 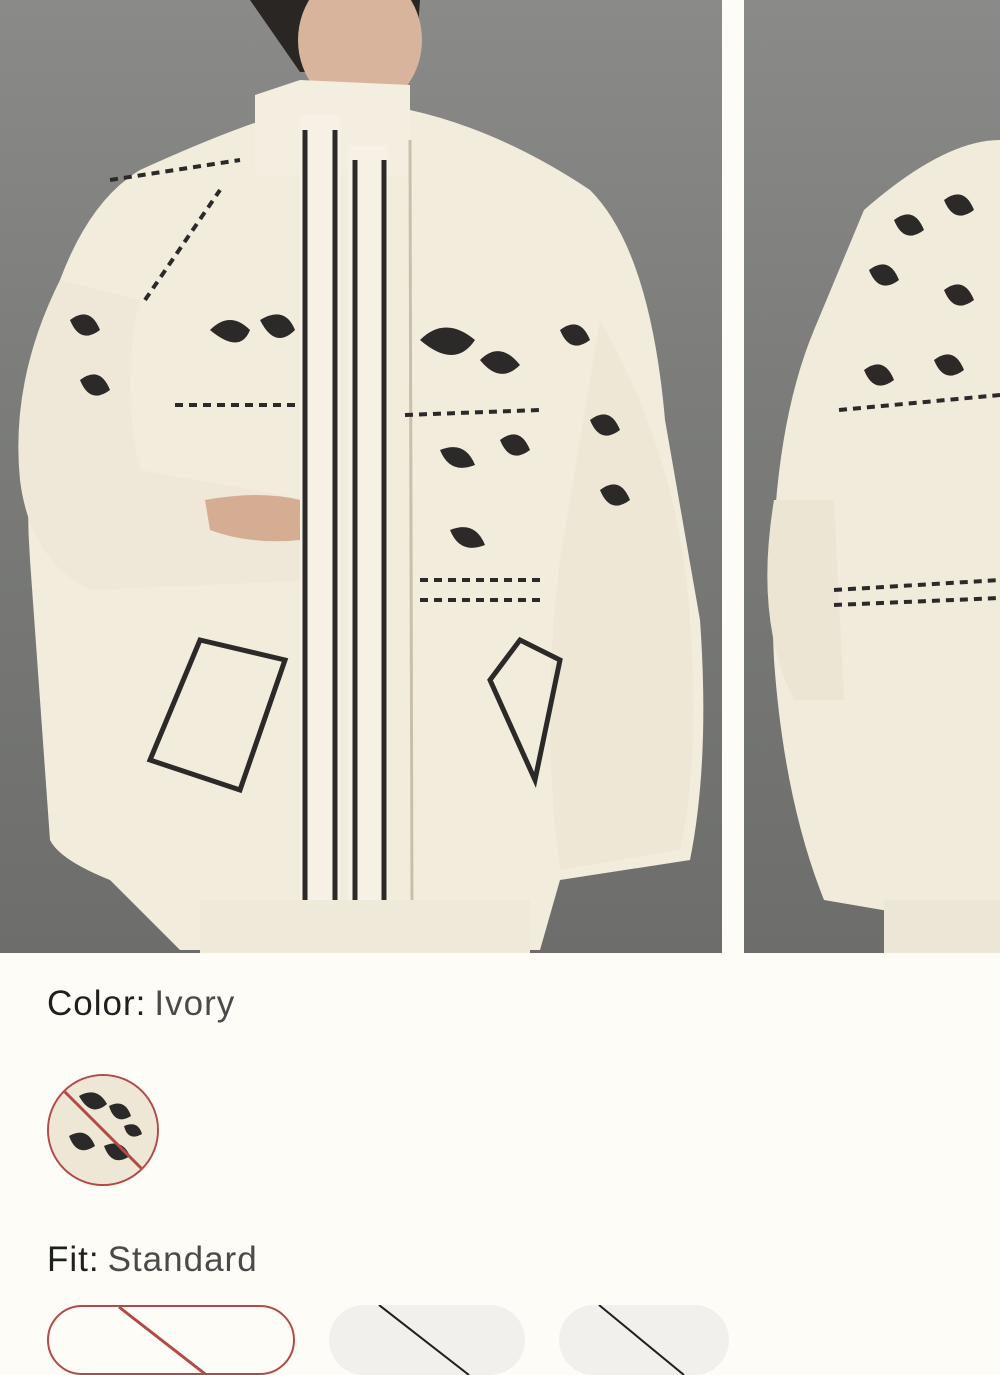 I want to click on fit-value: Standard, so click(x=182, y=1259).